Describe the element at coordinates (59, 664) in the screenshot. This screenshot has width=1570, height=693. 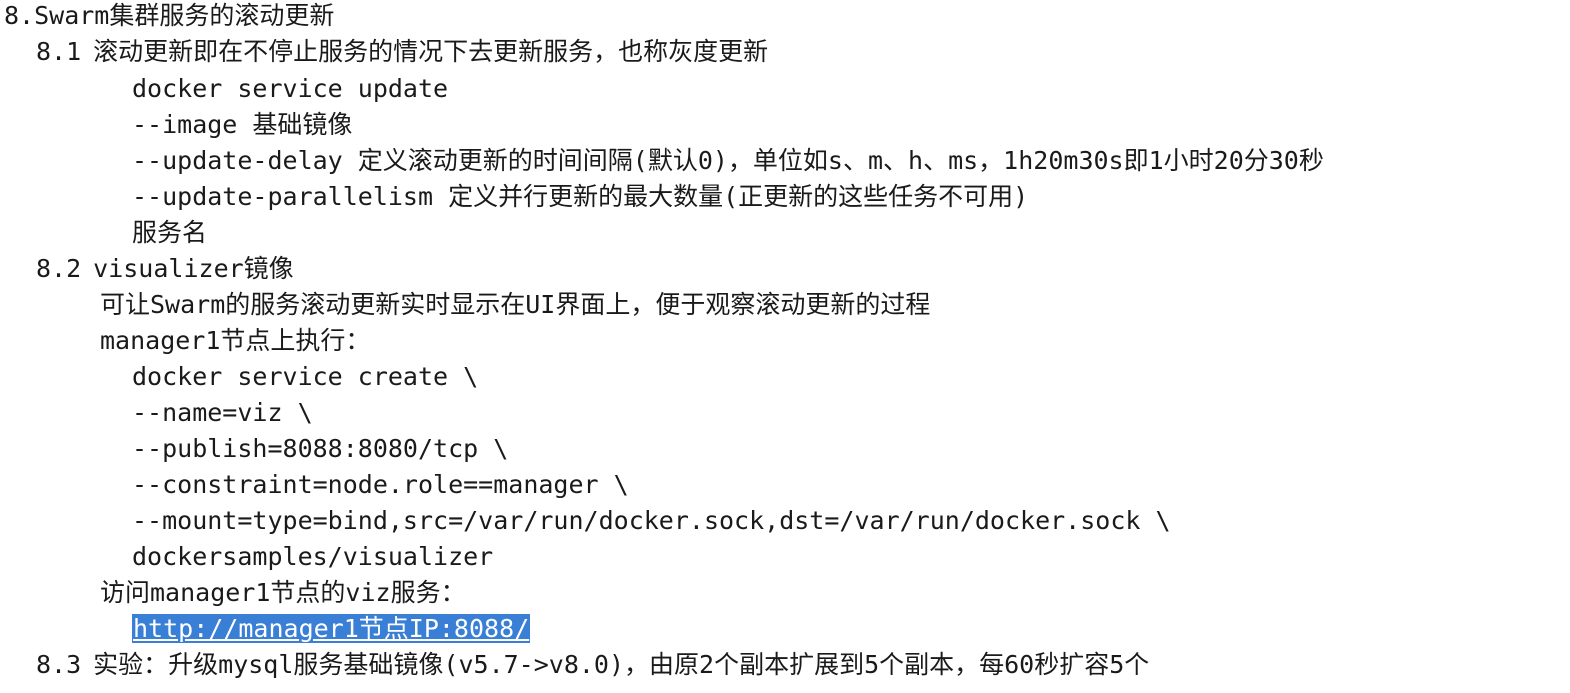
I see `section-number: 8.3` at that location.